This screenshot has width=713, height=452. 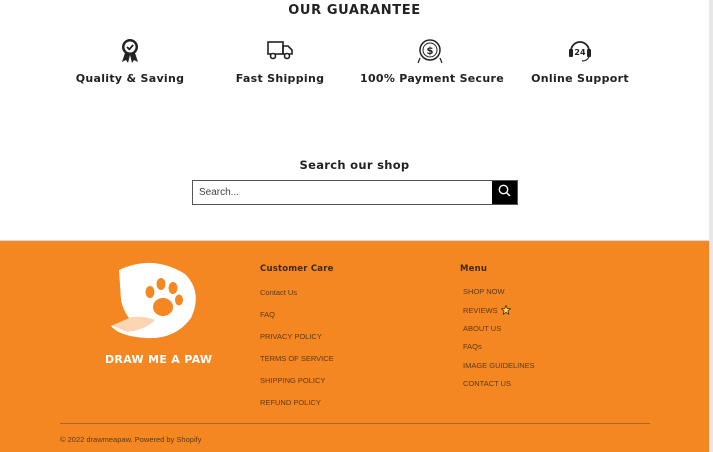 I want to click on footer-link-privacy-policy: PRIVACY POLICY, so click(x=297, y=343).